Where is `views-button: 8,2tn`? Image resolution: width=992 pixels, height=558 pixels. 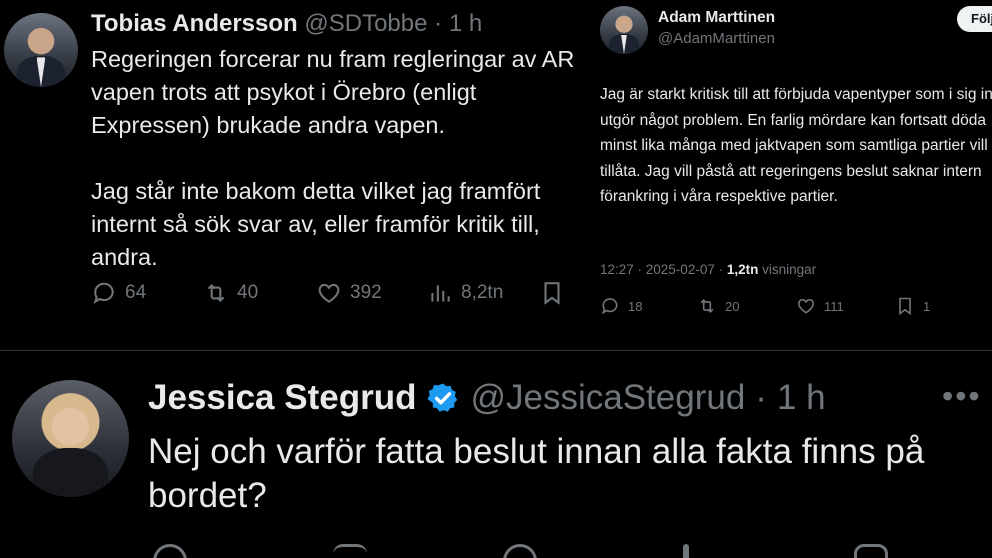 views-button: 8,2tn is located at coordinates (465, 293).